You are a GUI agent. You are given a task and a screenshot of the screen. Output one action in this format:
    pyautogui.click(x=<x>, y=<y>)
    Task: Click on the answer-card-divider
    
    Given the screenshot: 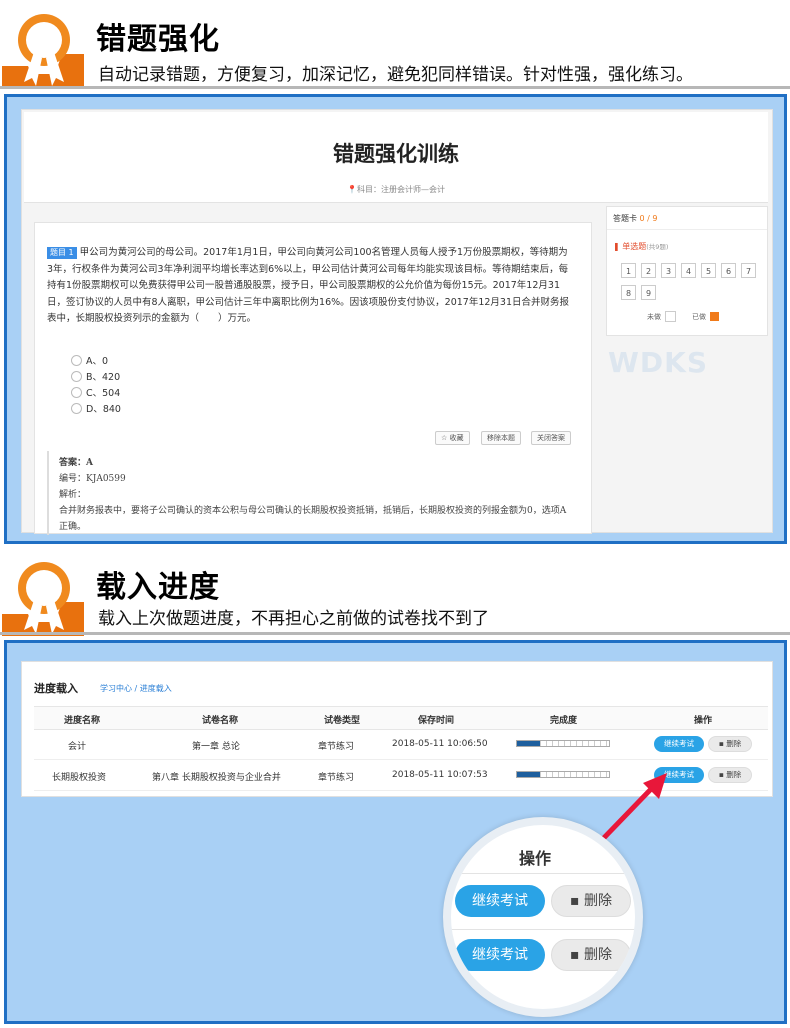 What is the action you would take?
    pyautogui.click(x=687, y=229)
    